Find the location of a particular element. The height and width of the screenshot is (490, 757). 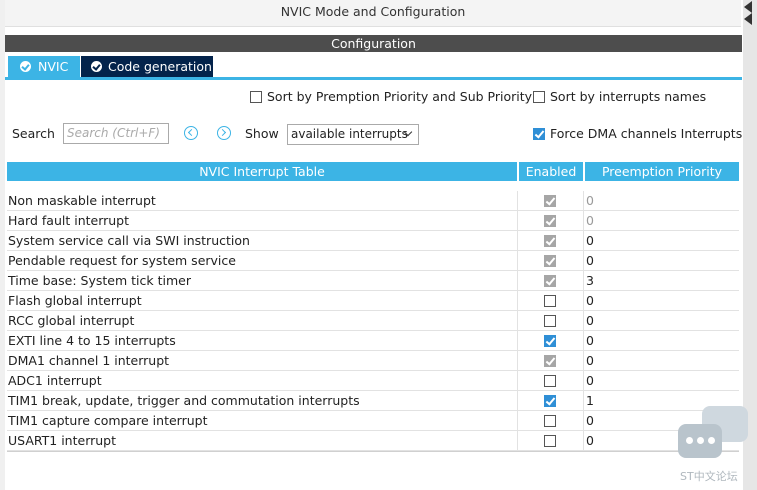

interrupt-name: ADC1 interrupt is located at coordinates (55, 380).